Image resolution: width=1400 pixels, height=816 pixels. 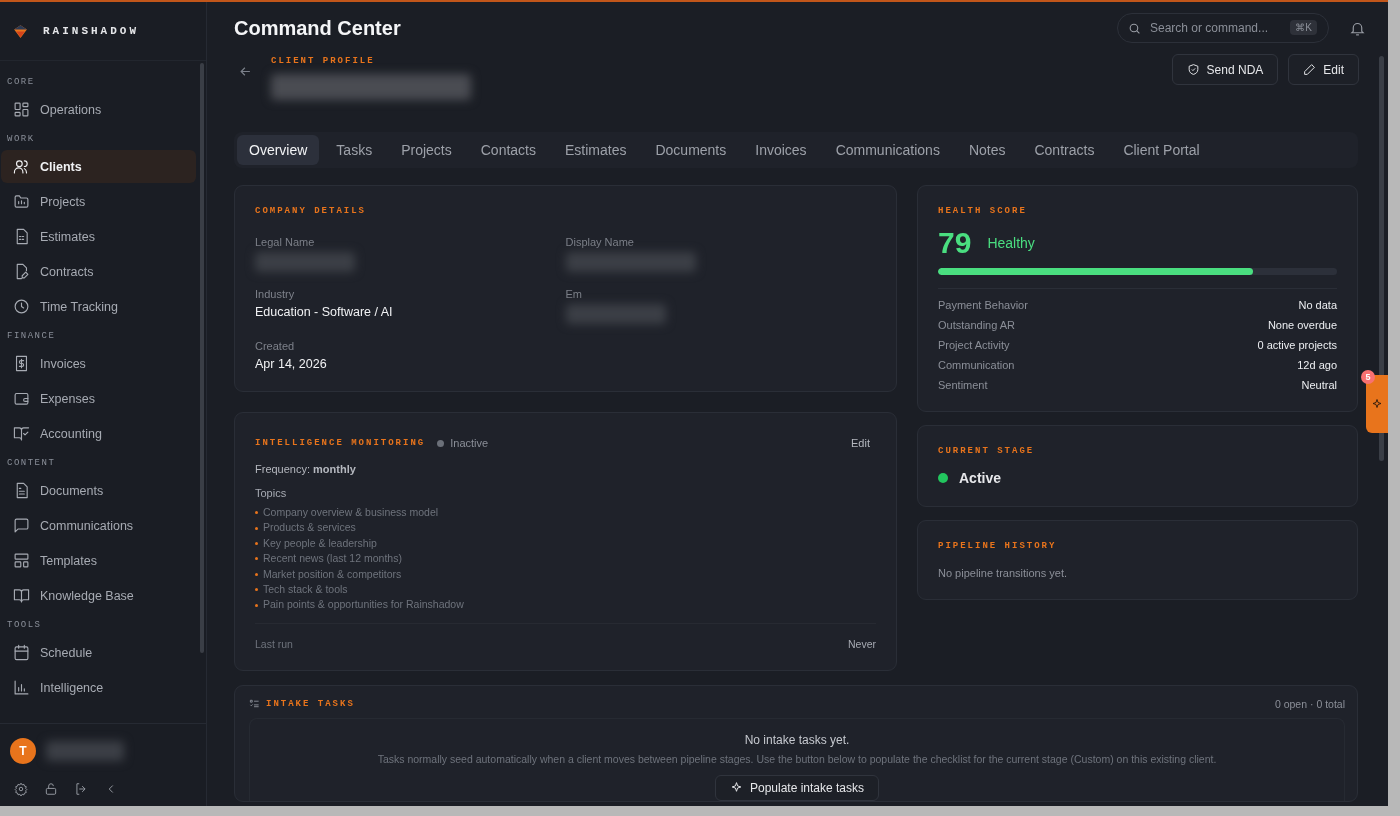 I want to click on score-value: 79, so click(x=955, y=243).